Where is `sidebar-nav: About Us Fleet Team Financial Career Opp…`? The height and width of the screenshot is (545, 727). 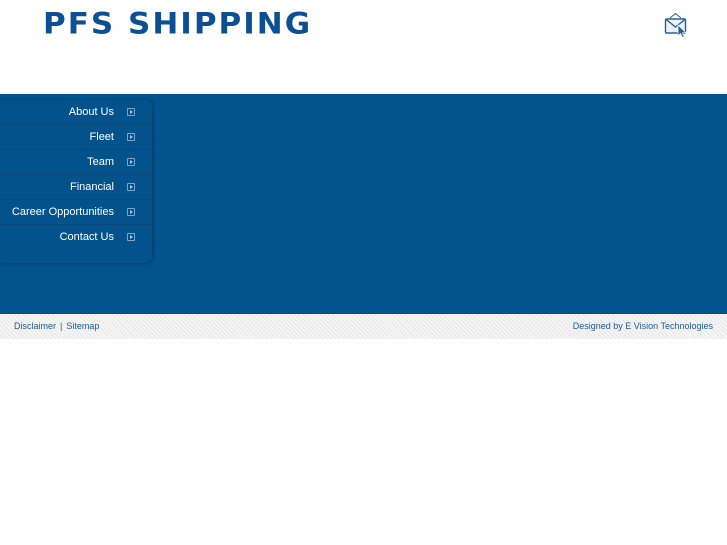
sidebar-nav: About Us Fleet Team Financial Career Opp… is located at coordinates (76, 181).